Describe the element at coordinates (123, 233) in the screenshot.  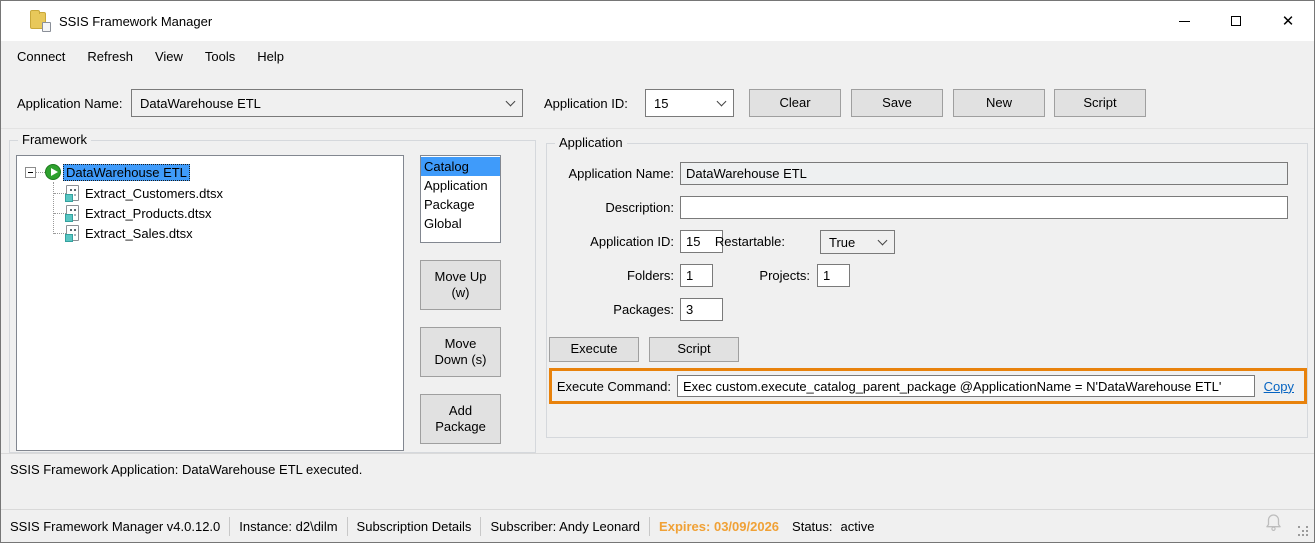
I see `tree-node-package: Extract_Sales.dtsx` at that location.